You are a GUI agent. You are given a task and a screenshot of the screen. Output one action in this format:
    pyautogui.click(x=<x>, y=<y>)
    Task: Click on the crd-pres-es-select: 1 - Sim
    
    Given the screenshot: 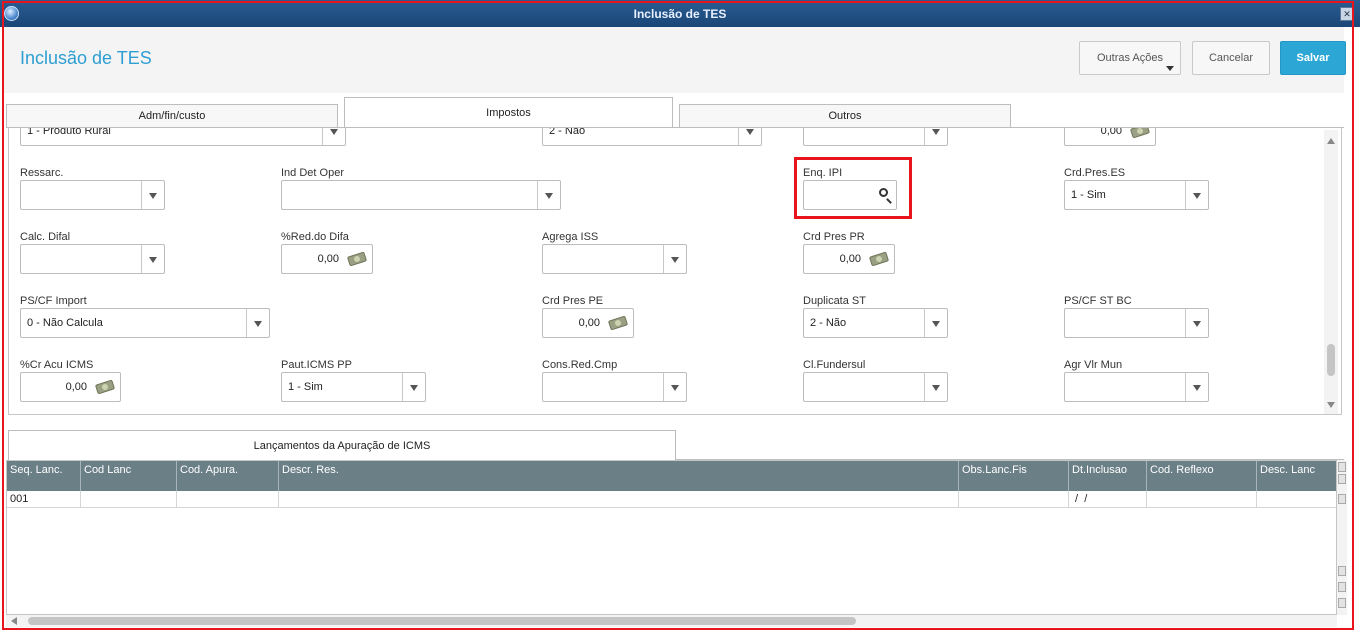 What is the action you would take?
    pyautogui.click(x=1136, y=195)
    